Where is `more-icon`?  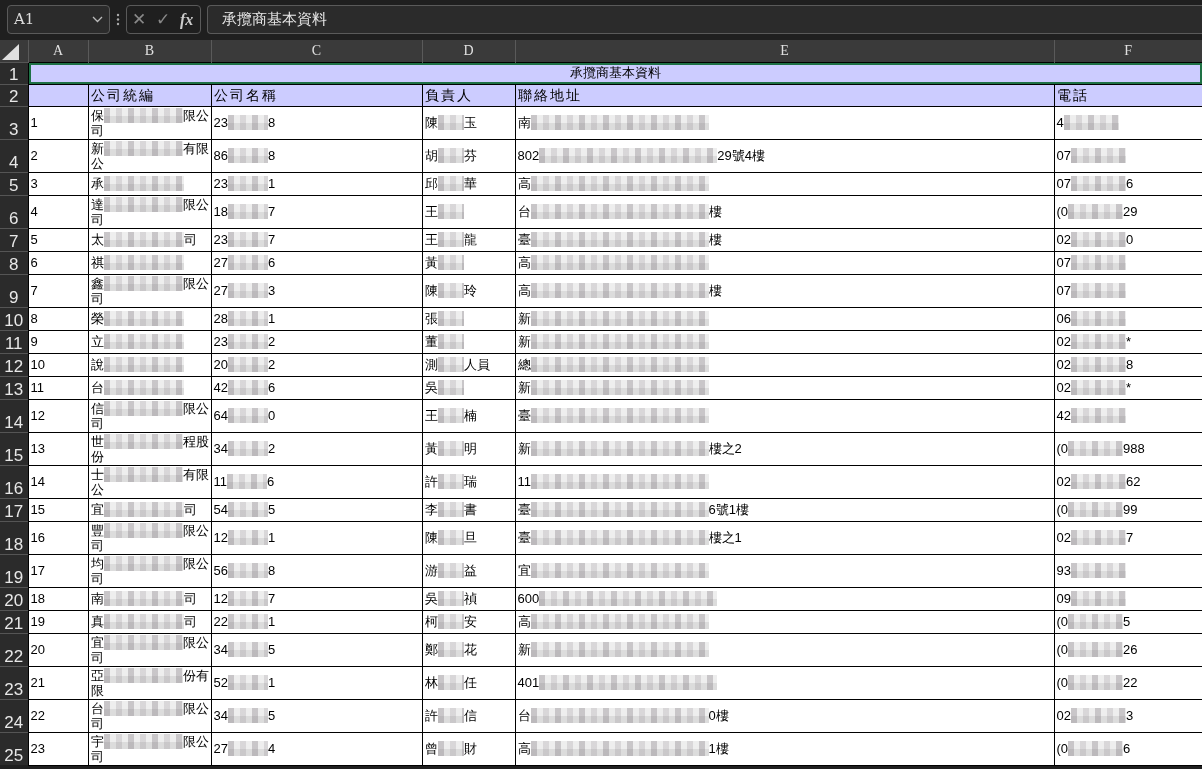
more-icon is located at coordinates (118, 19).